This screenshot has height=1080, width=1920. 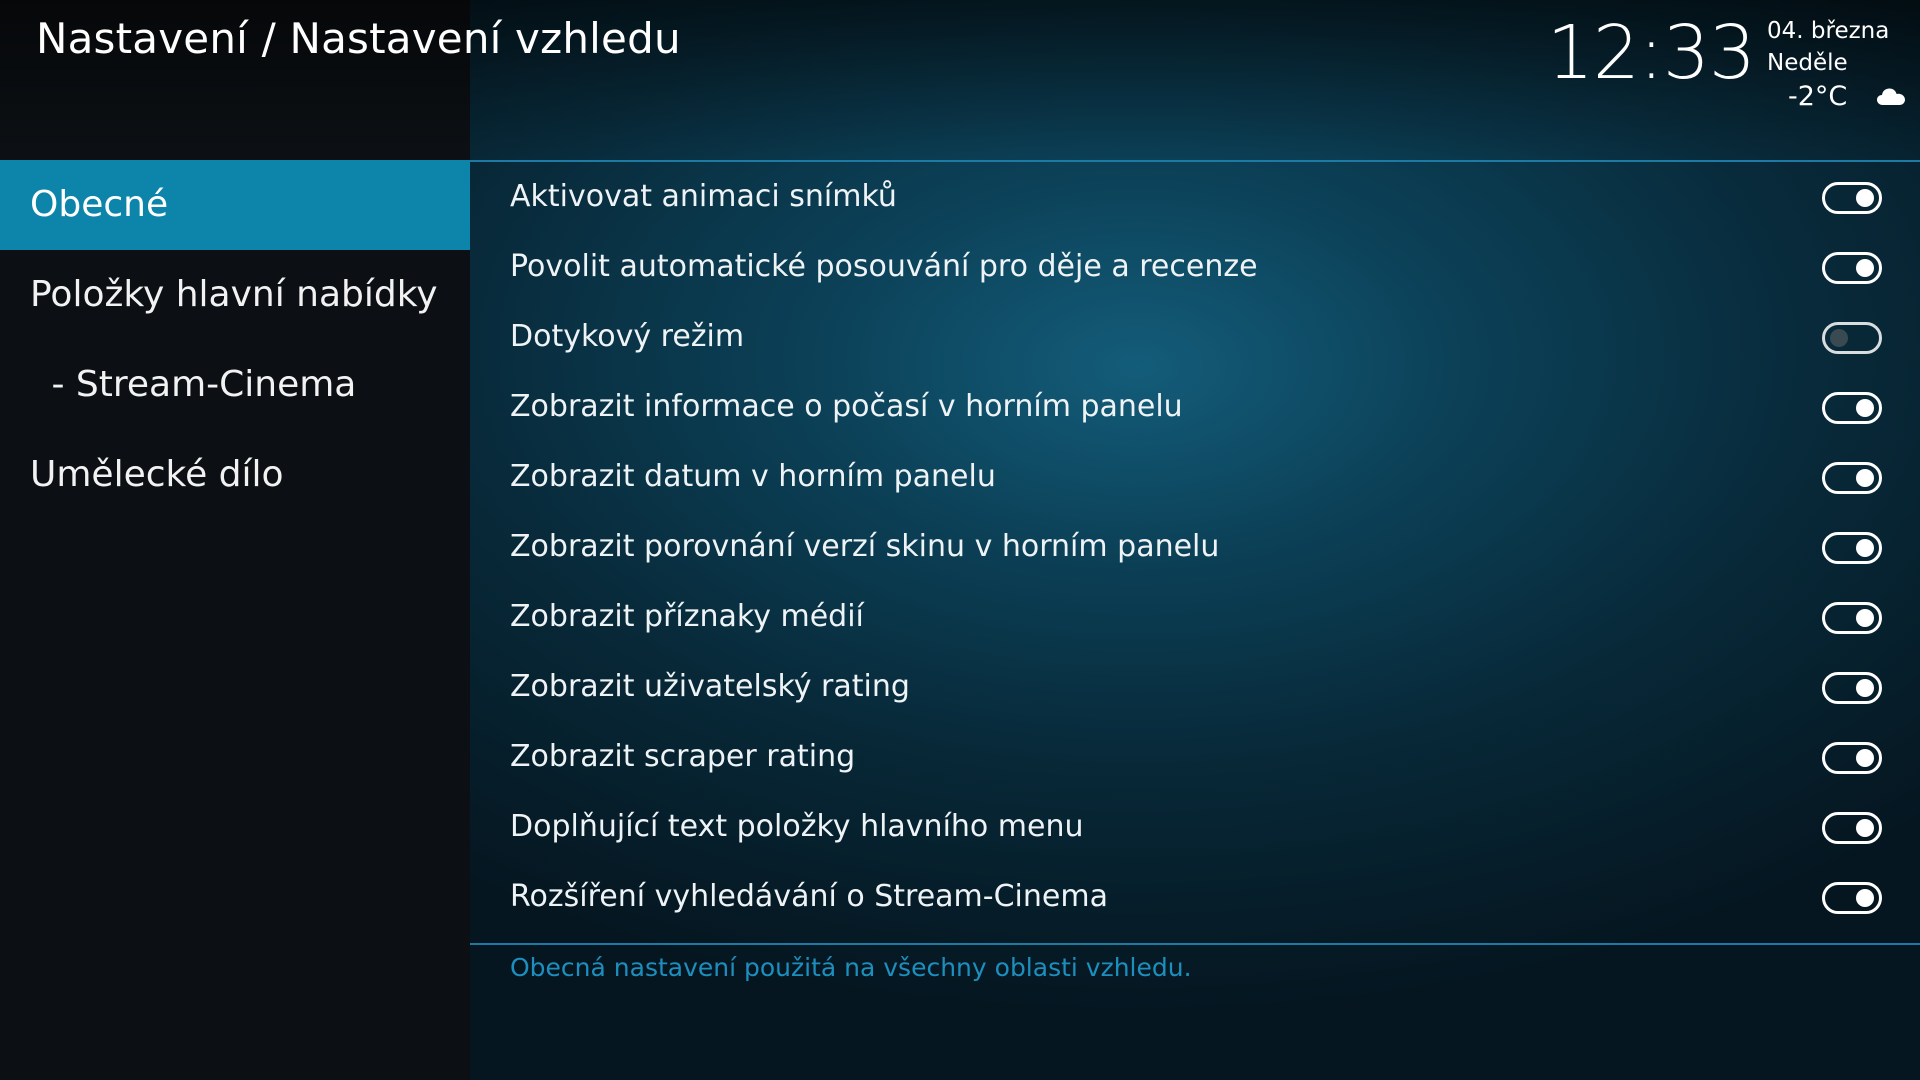 What do you see at coordinates (235, 475) in the screenshot?
I see `sidebar-item-umelecke-dilo: Umělecké dílo` at bounding box center [235, 475].